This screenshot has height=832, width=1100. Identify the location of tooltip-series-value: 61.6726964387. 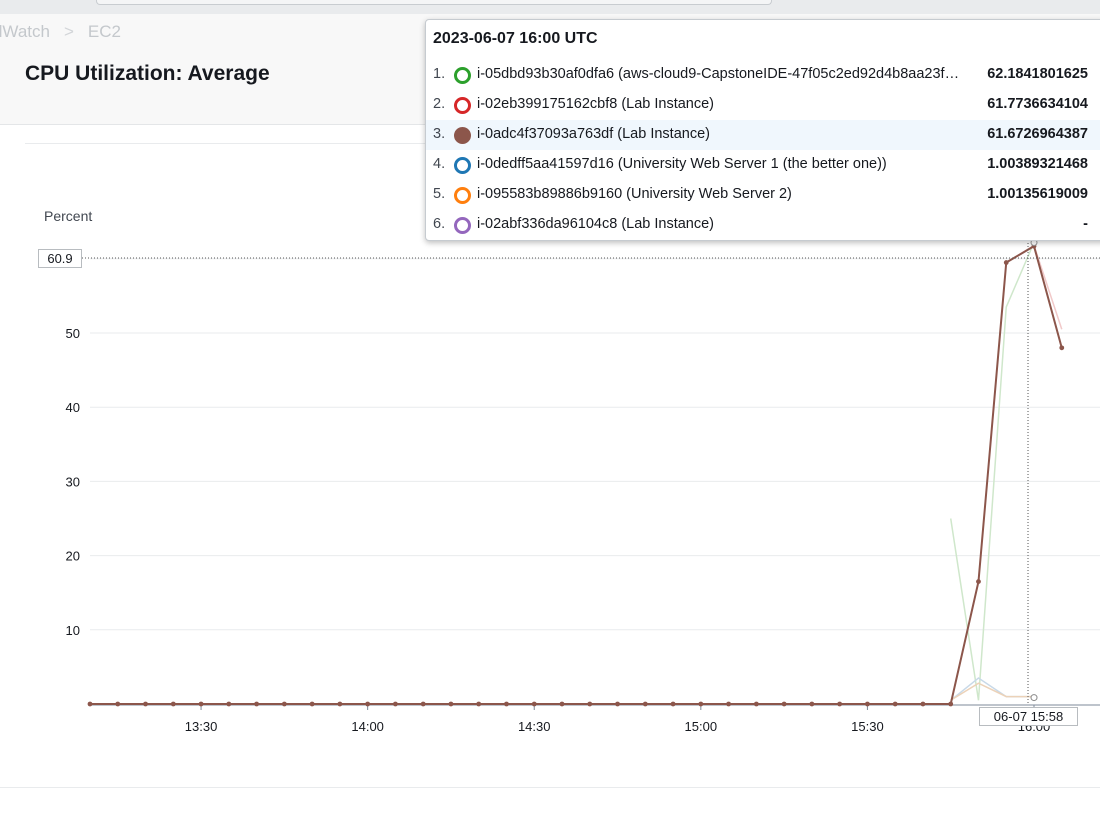
(1037, 134).